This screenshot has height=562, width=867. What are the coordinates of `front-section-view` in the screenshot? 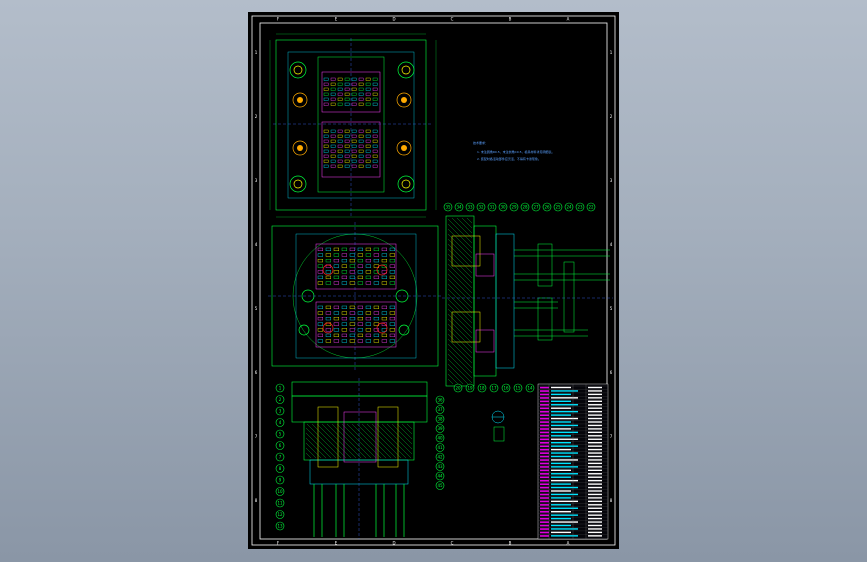 It's located at (359, 458).